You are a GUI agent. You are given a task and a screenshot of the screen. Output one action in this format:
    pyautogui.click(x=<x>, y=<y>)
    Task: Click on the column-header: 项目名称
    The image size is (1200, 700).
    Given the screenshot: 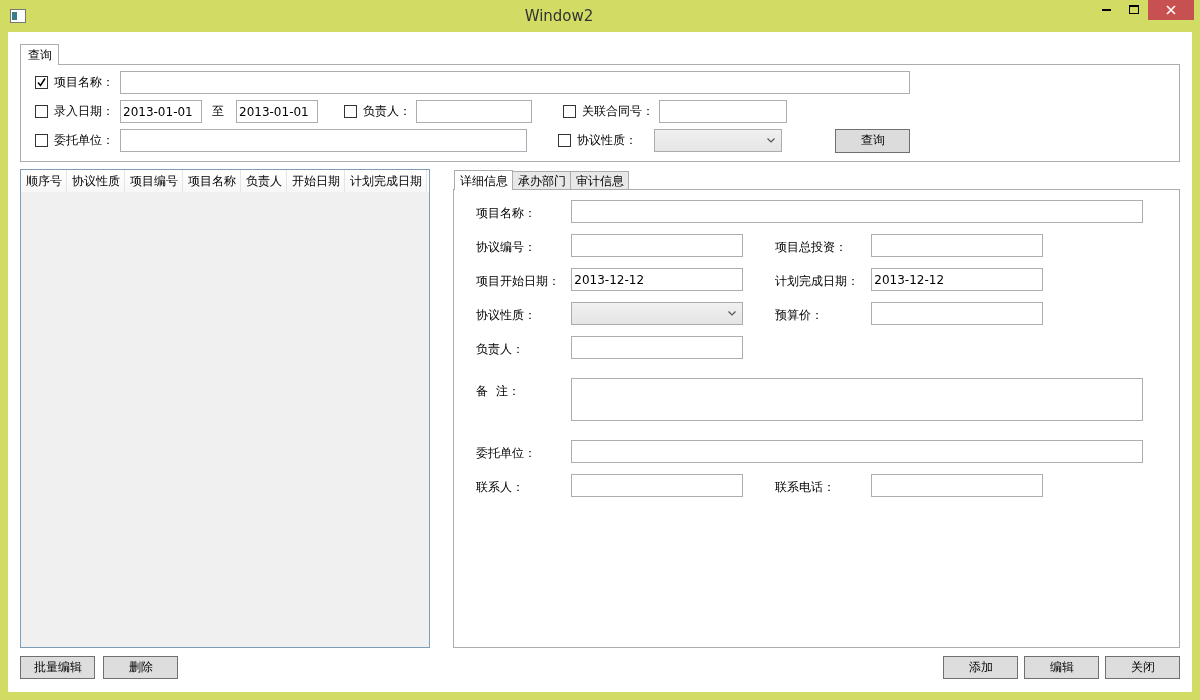 What is the action you would take?
    pyautogui.click(x=212, y=181)
    